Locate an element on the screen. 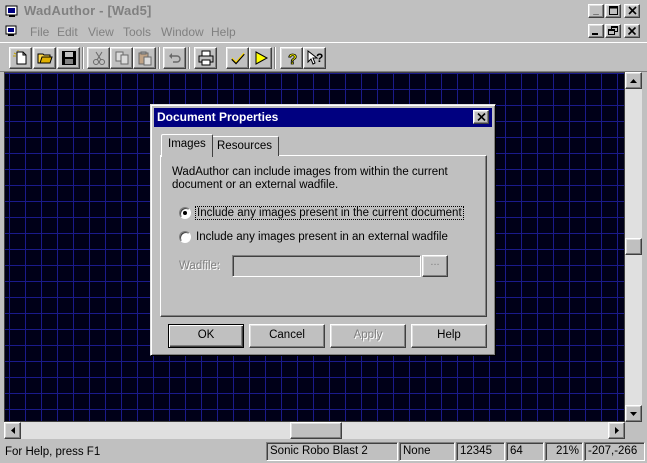 The height and width of the screenshot is (463, 647). save-button is located at coordinates (68, 58).